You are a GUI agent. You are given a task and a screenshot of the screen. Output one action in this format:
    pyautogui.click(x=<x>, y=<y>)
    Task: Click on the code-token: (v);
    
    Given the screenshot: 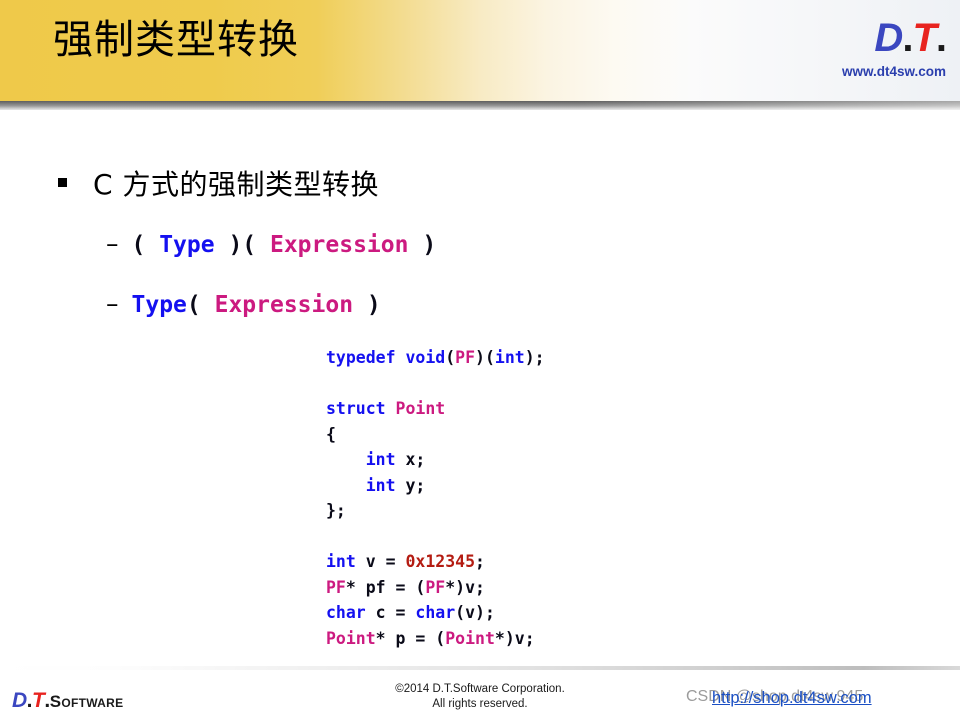 What is the action you would take?
    pyautogui.click(x=475, y=612)
    